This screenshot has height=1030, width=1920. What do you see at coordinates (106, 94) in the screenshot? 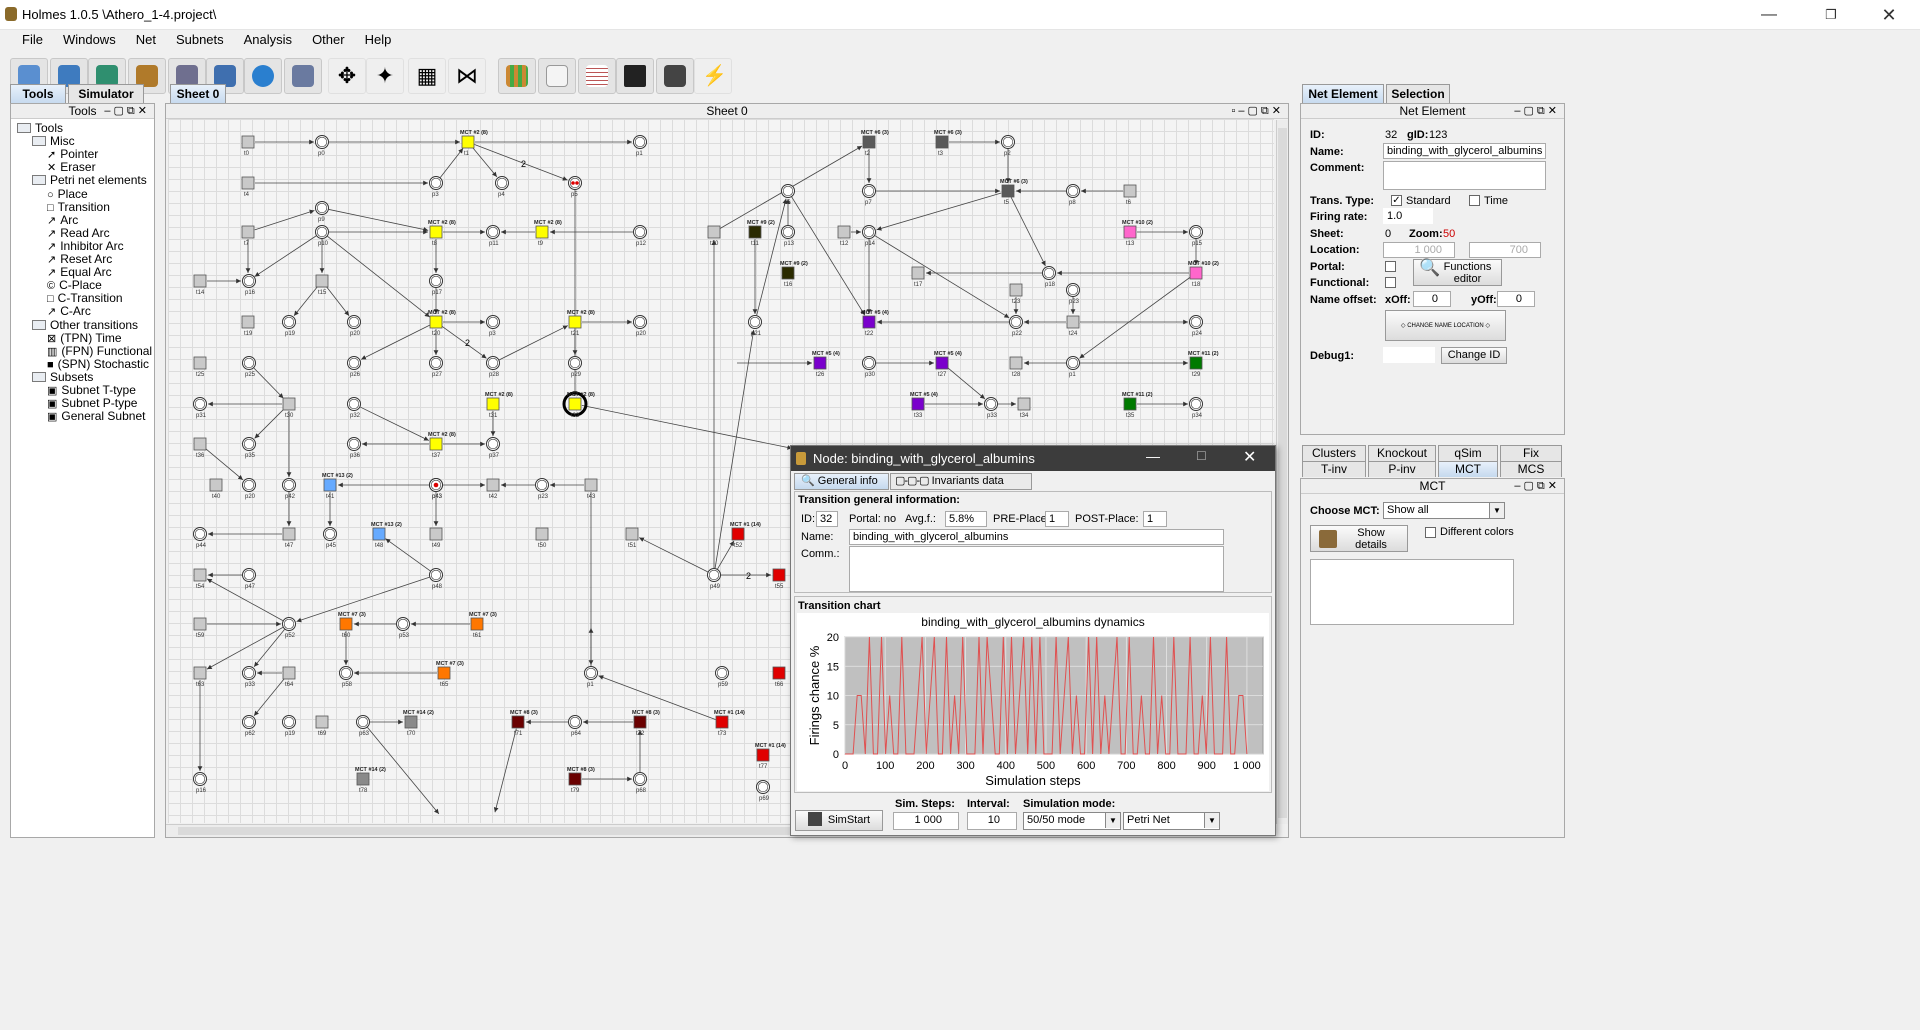
I see `tab-simulator: Simulator` at bounding box center [106, 94].